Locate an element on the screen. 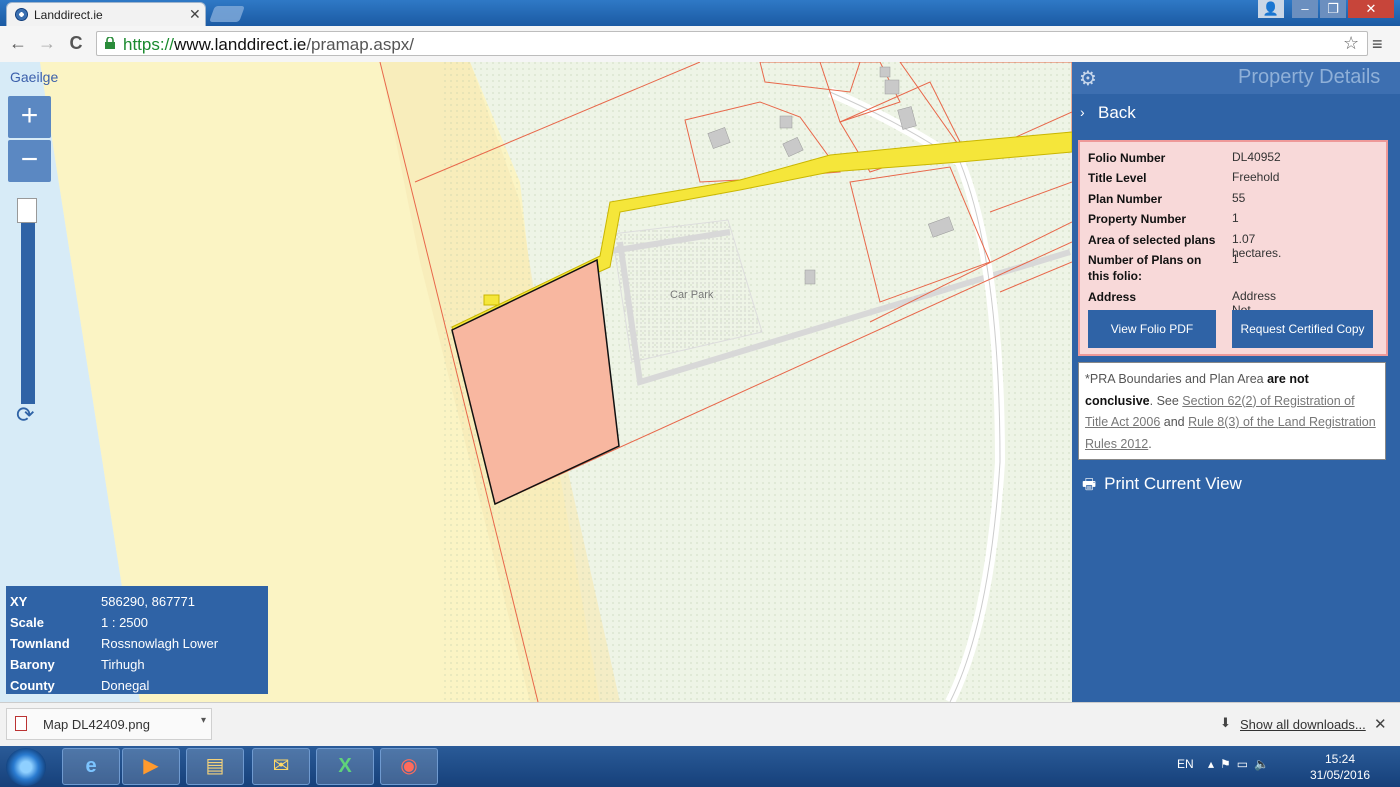  close-window-button: ✕ is located at coordinates (1371, 9).